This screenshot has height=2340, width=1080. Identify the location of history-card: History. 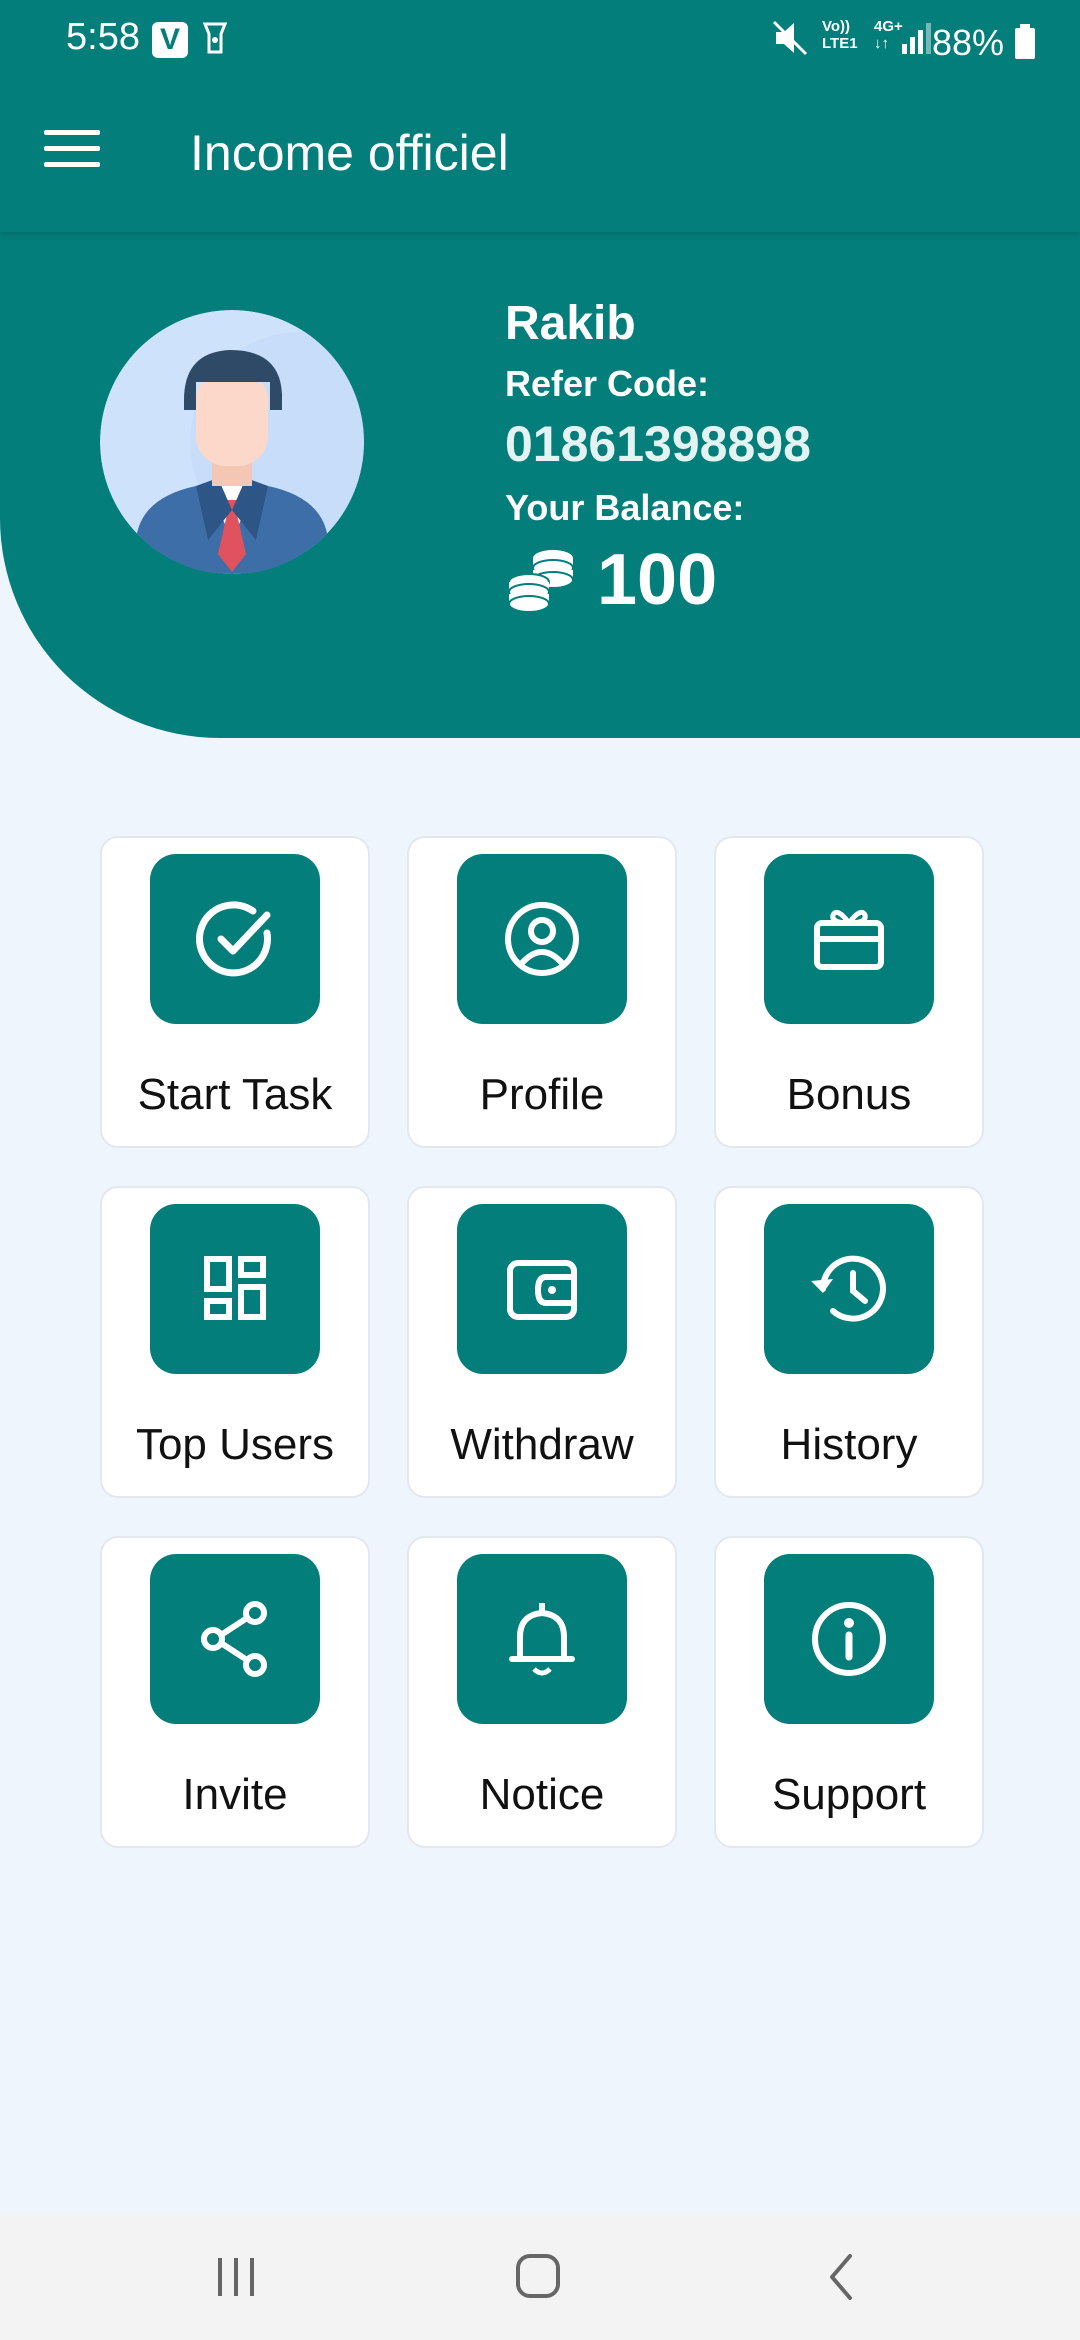
(849, 1342).